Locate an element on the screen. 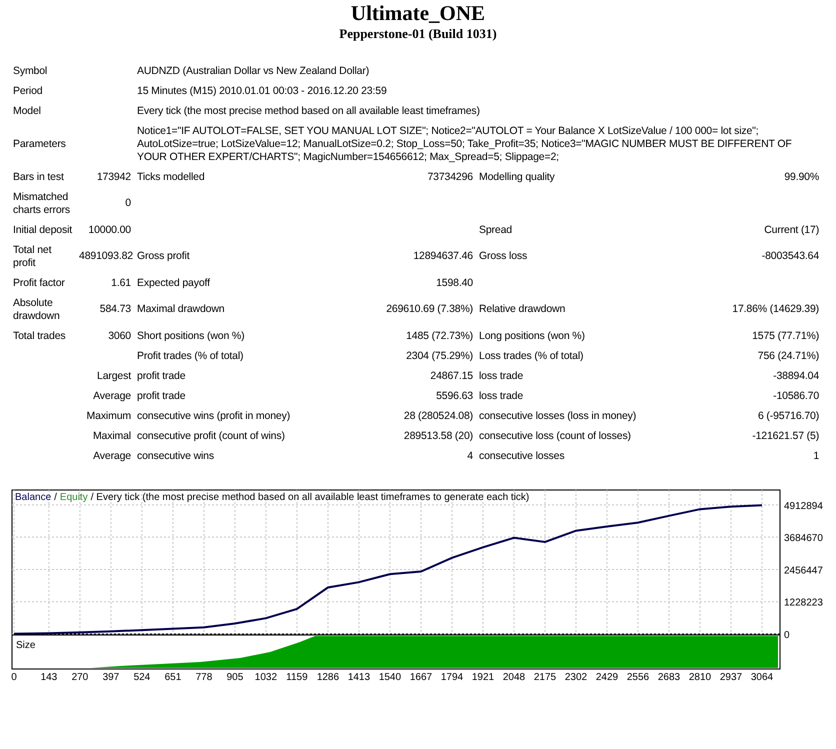  x-tick-label: 1286 is located at coordinates (328, 677).